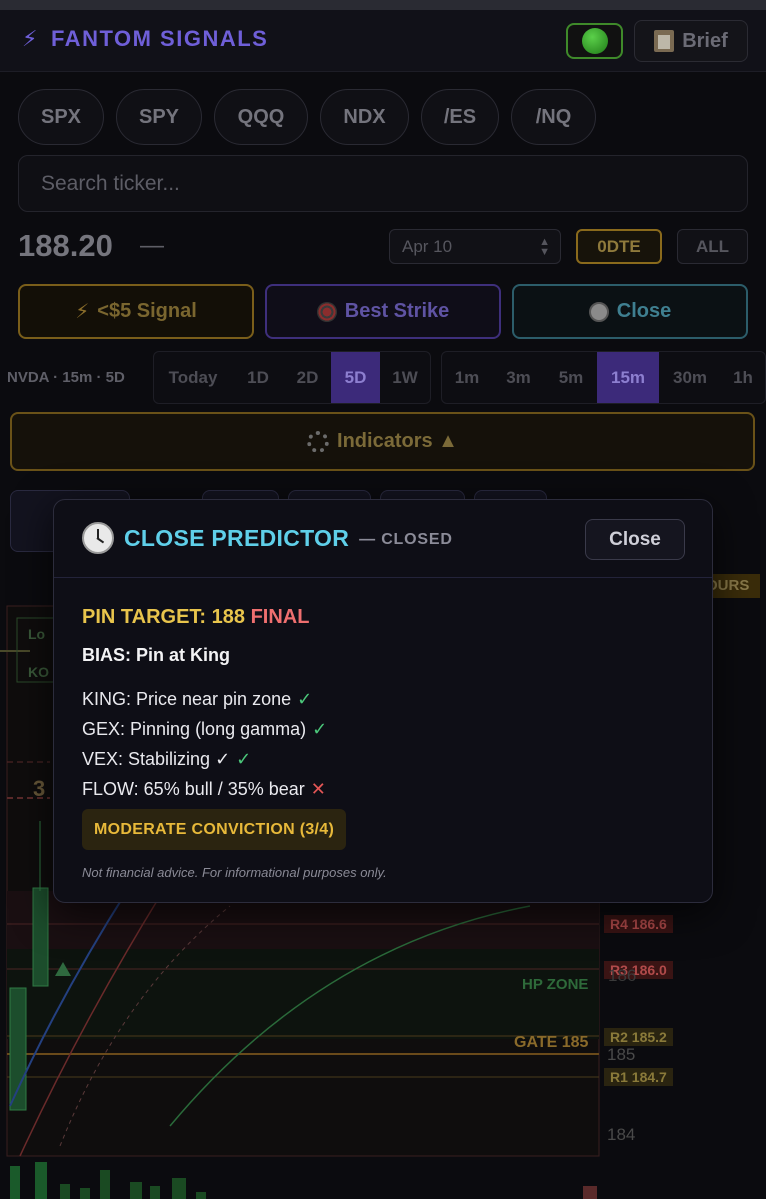 The image size is (766, 1199). What do you see at coordinates (194, 728) in the screenshot?
I see `check-text: GEX: Pinning (long gamma)` at bounding box center [194, 728].